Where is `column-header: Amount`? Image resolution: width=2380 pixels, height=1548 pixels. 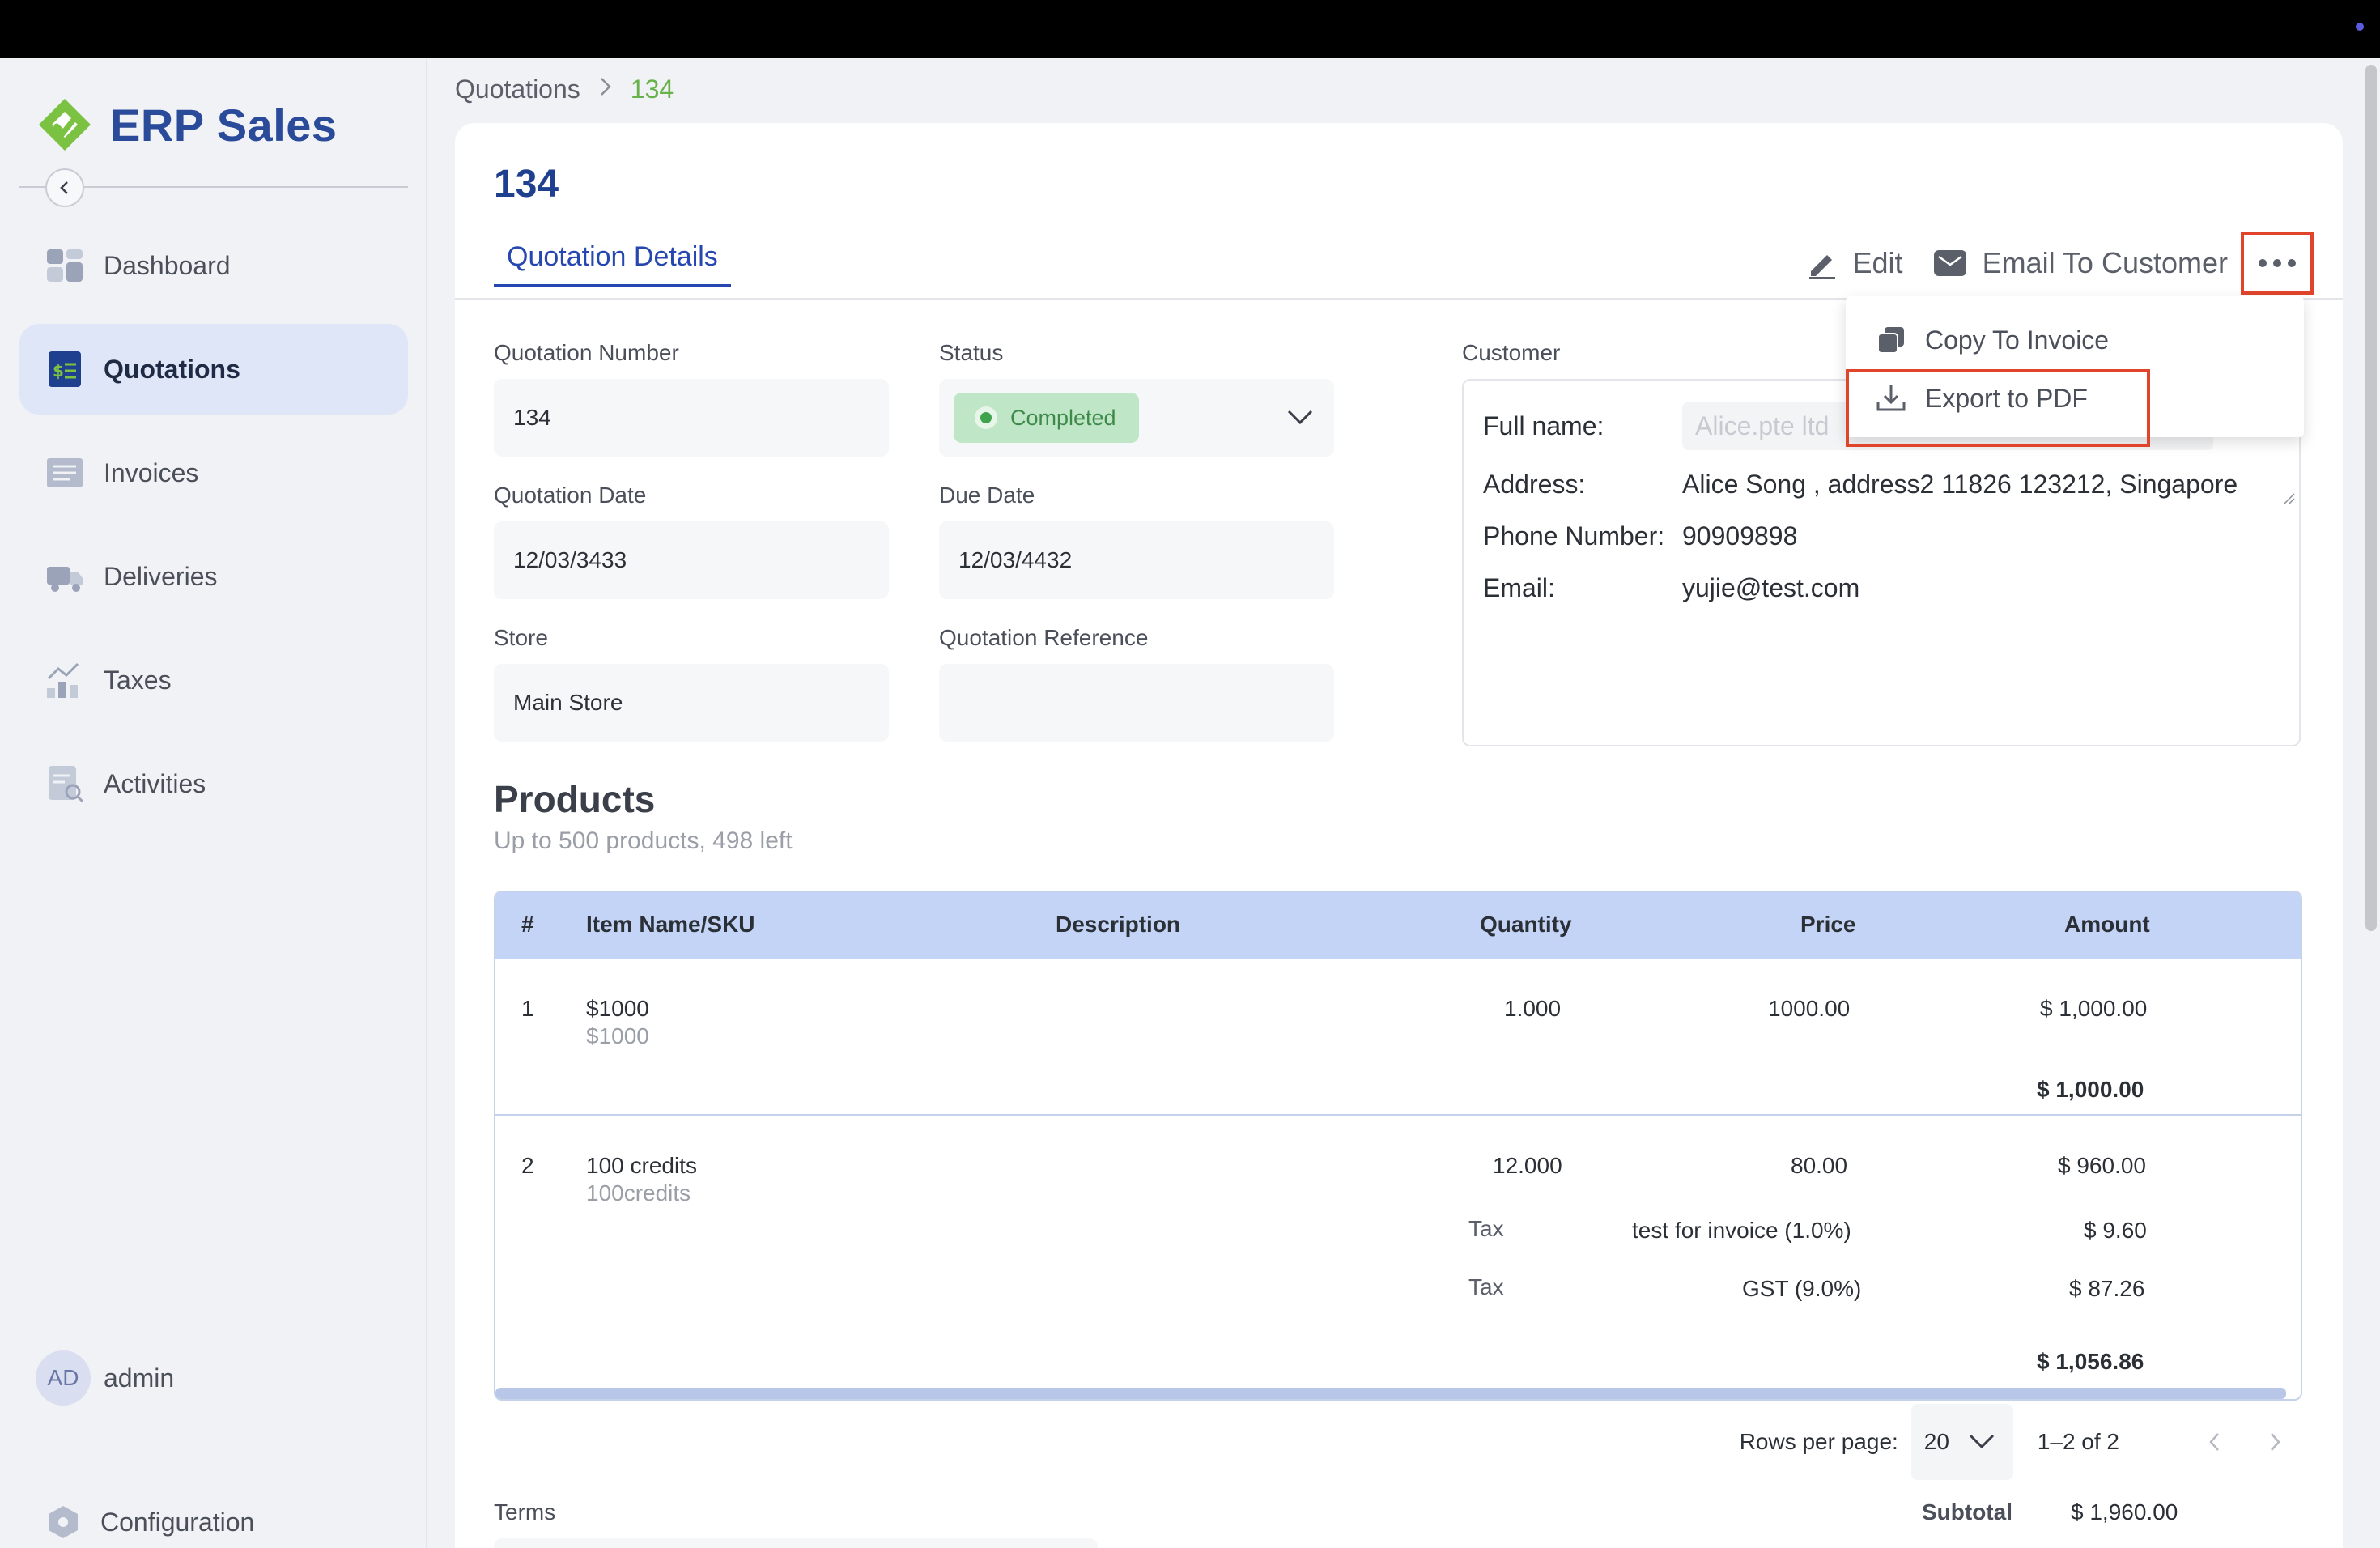
column-header: Amount is located at coordinates (2107, 924).